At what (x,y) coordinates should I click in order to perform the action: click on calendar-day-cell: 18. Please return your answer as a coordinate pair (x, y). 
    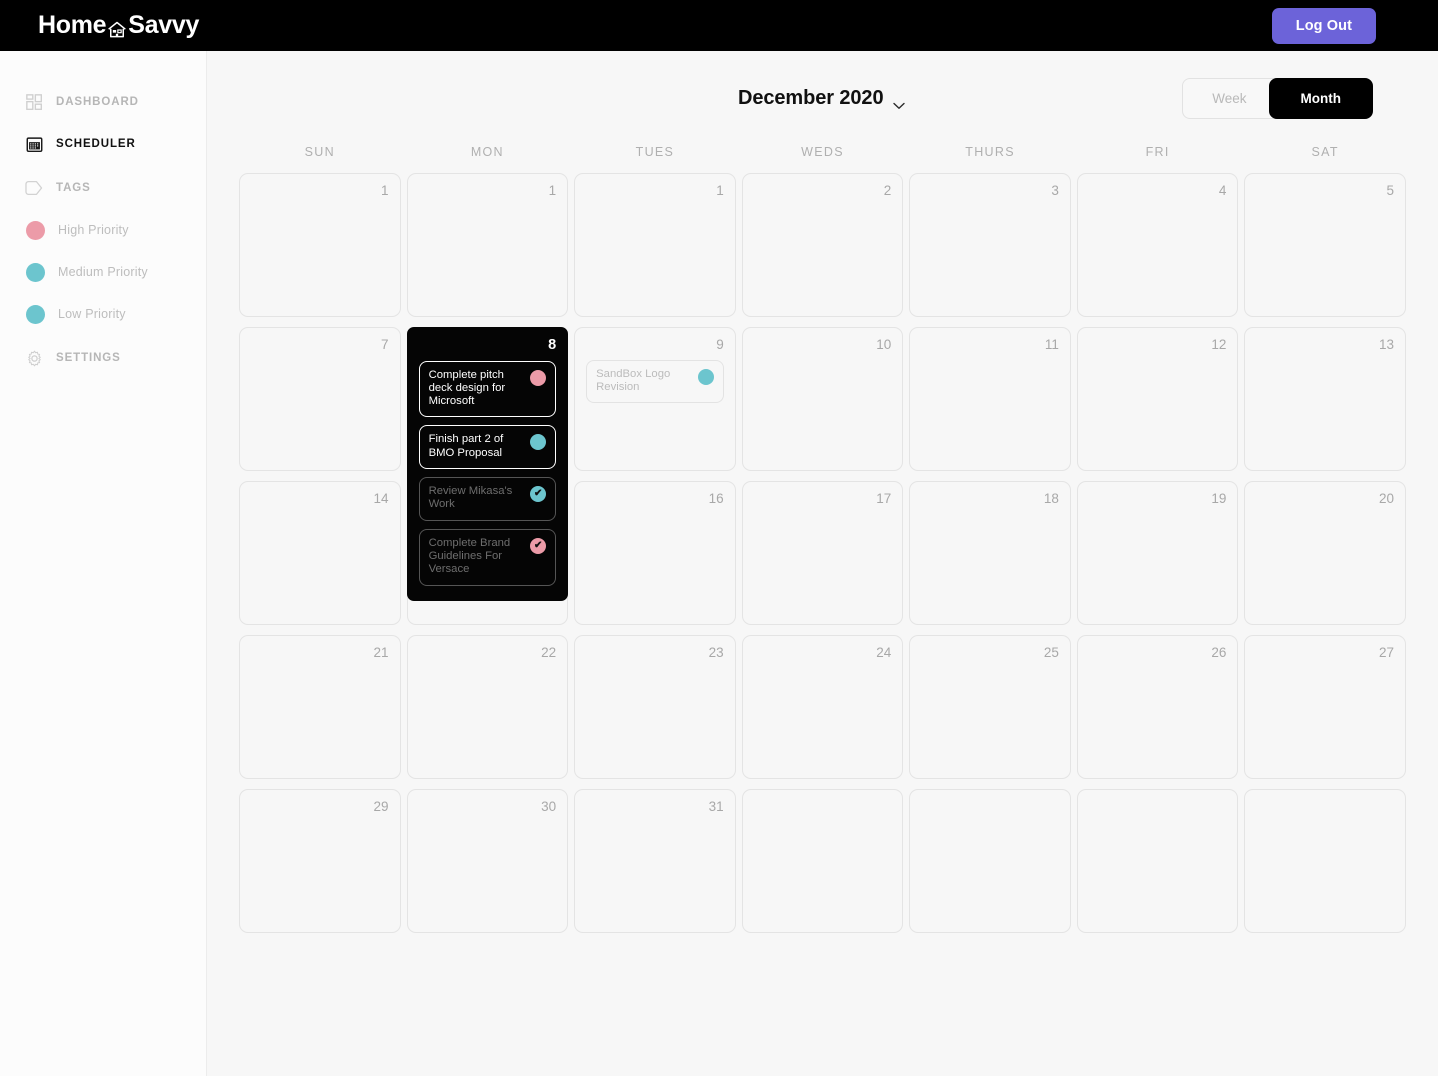
    Looking at the image, I should click on (990, 553).